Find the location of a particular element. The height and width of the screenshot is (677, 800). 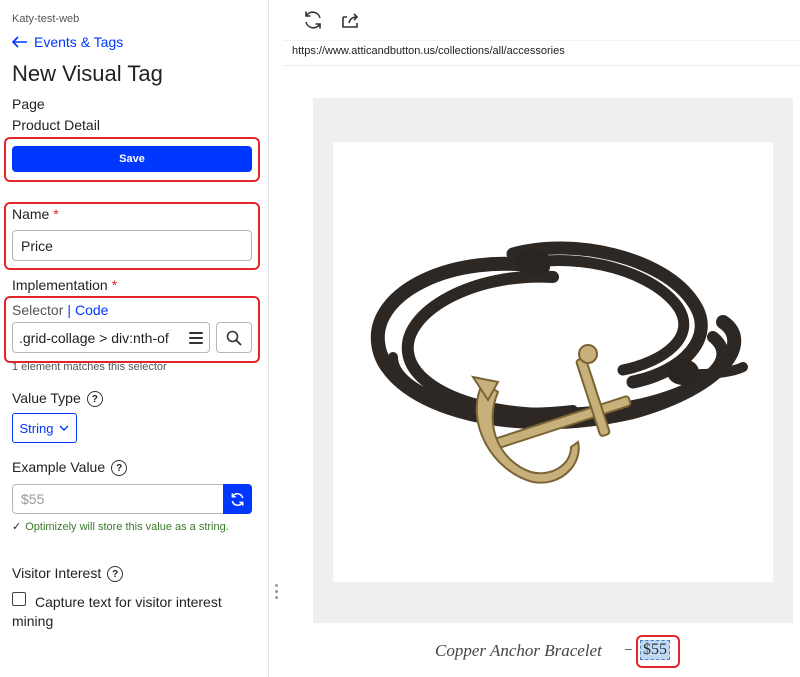

name-label: Name * is located at coordinates (35, 214).